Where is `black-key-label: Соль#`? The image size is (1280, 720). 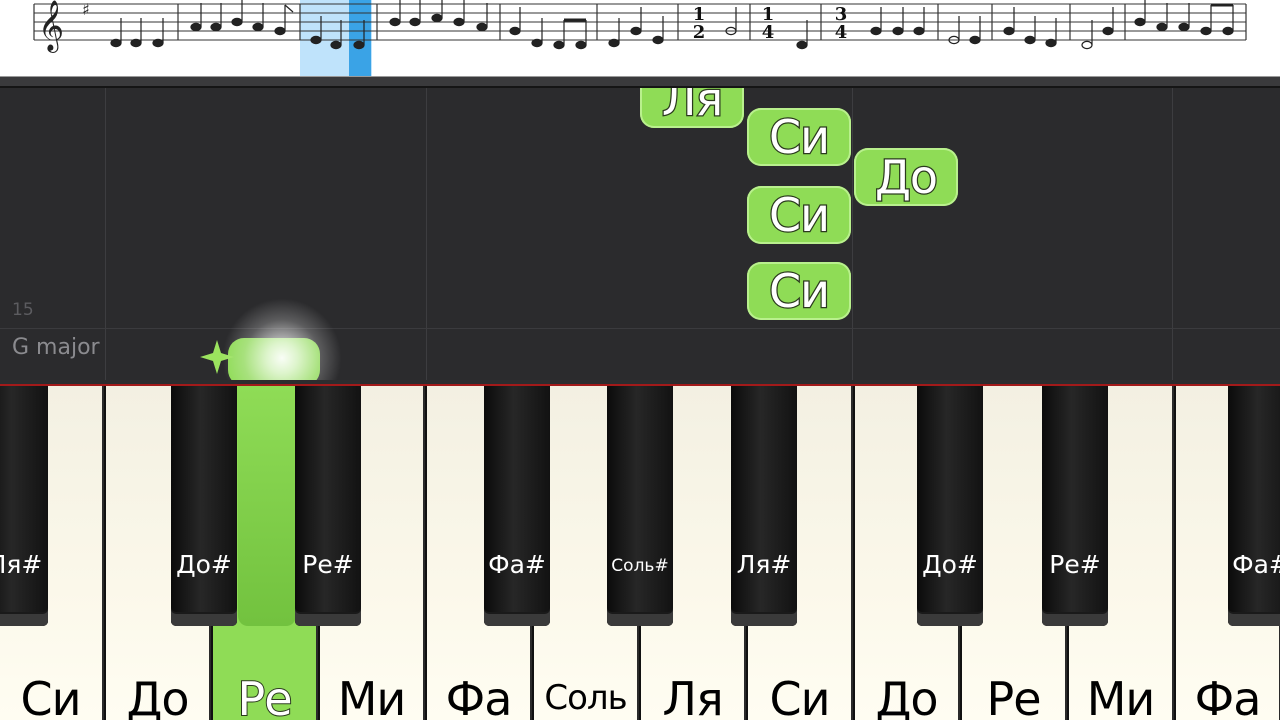
black-key-label: Соль# is located at coordinates (640, 566).